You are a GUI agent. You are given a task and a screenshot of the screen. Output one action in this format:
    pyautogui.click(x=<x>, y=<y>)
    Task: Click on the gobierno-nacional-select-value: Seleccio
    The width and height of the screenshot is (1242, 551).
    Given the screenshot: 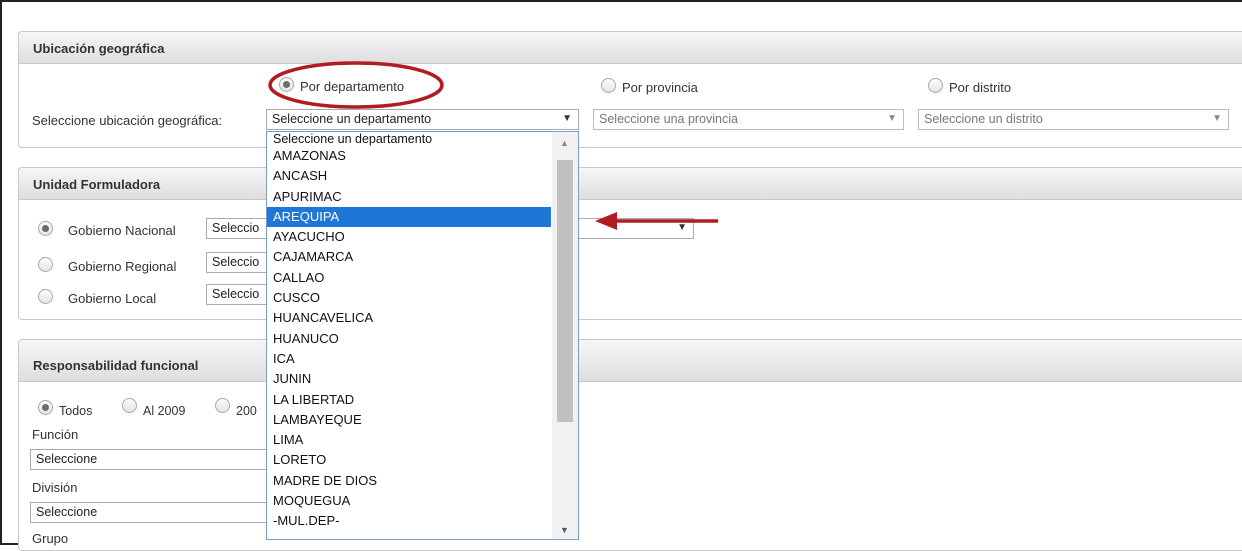 What is the action you would take?
    pyautogui.click(x=236, y=228)
    